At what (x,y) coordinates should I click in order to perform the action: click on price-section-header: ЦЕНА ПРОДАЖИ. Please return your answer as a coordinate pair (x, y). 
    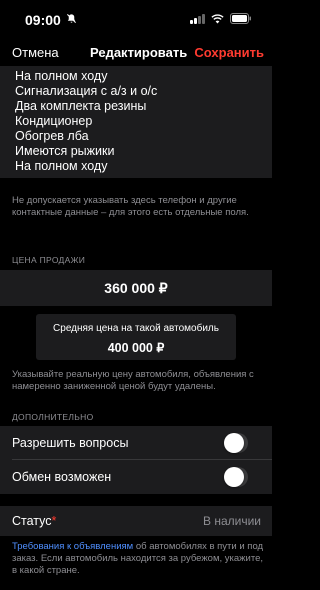
    Looking at the image, I should click on (49, 260).